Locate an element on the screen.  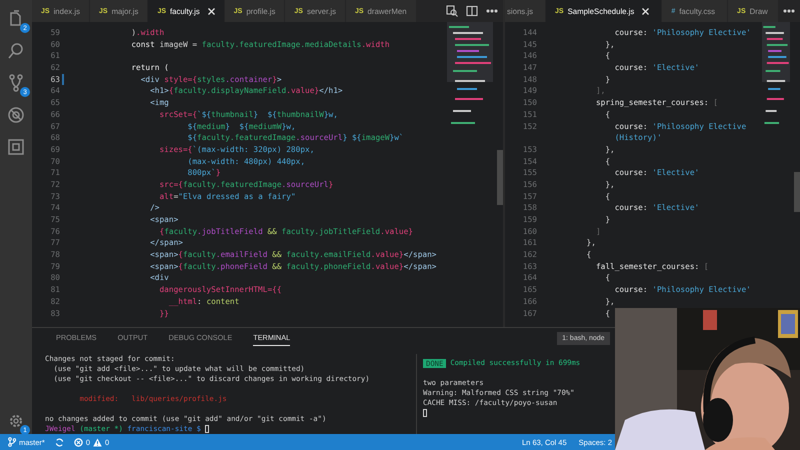
split-editor-icon is located at coordinates (472, 11).